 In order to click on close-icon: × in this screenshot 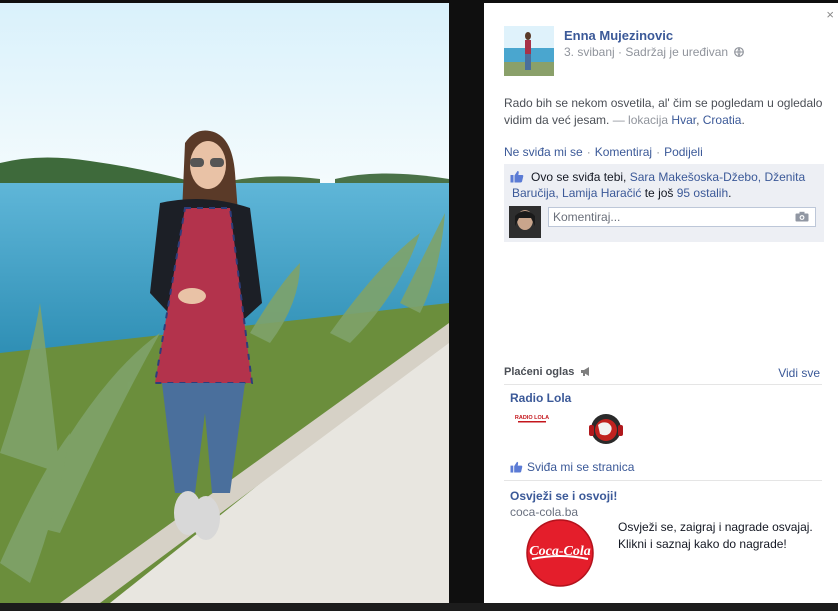, I will do `click(830, 14)`.